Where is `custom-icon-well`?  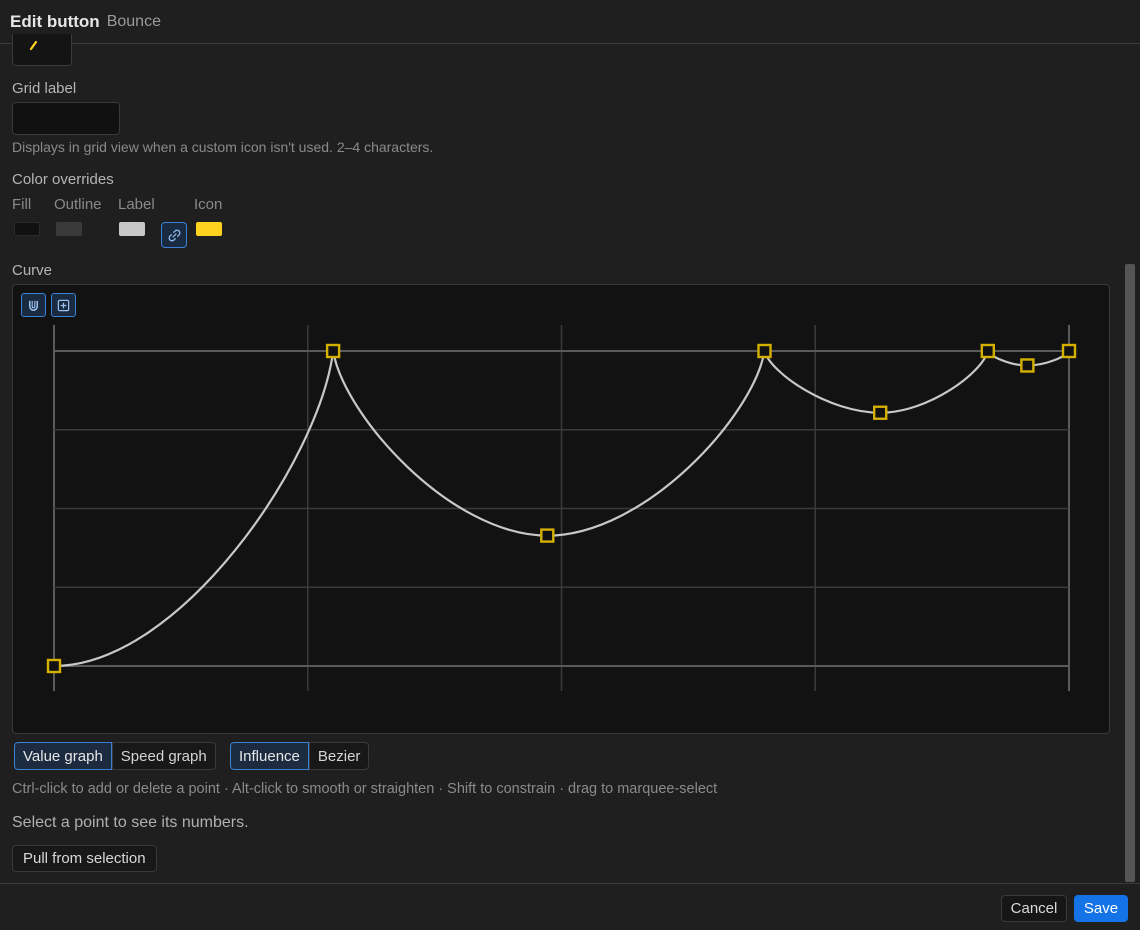 custom-icon-well is located at coordinates (42, 50).